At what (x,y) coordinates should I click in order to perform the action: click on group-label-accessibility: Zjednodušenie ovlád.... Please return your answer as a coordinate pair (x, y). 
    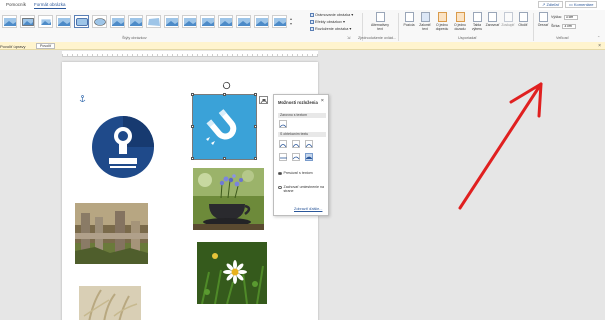
    Looking at the image, I should click on (377, 38).